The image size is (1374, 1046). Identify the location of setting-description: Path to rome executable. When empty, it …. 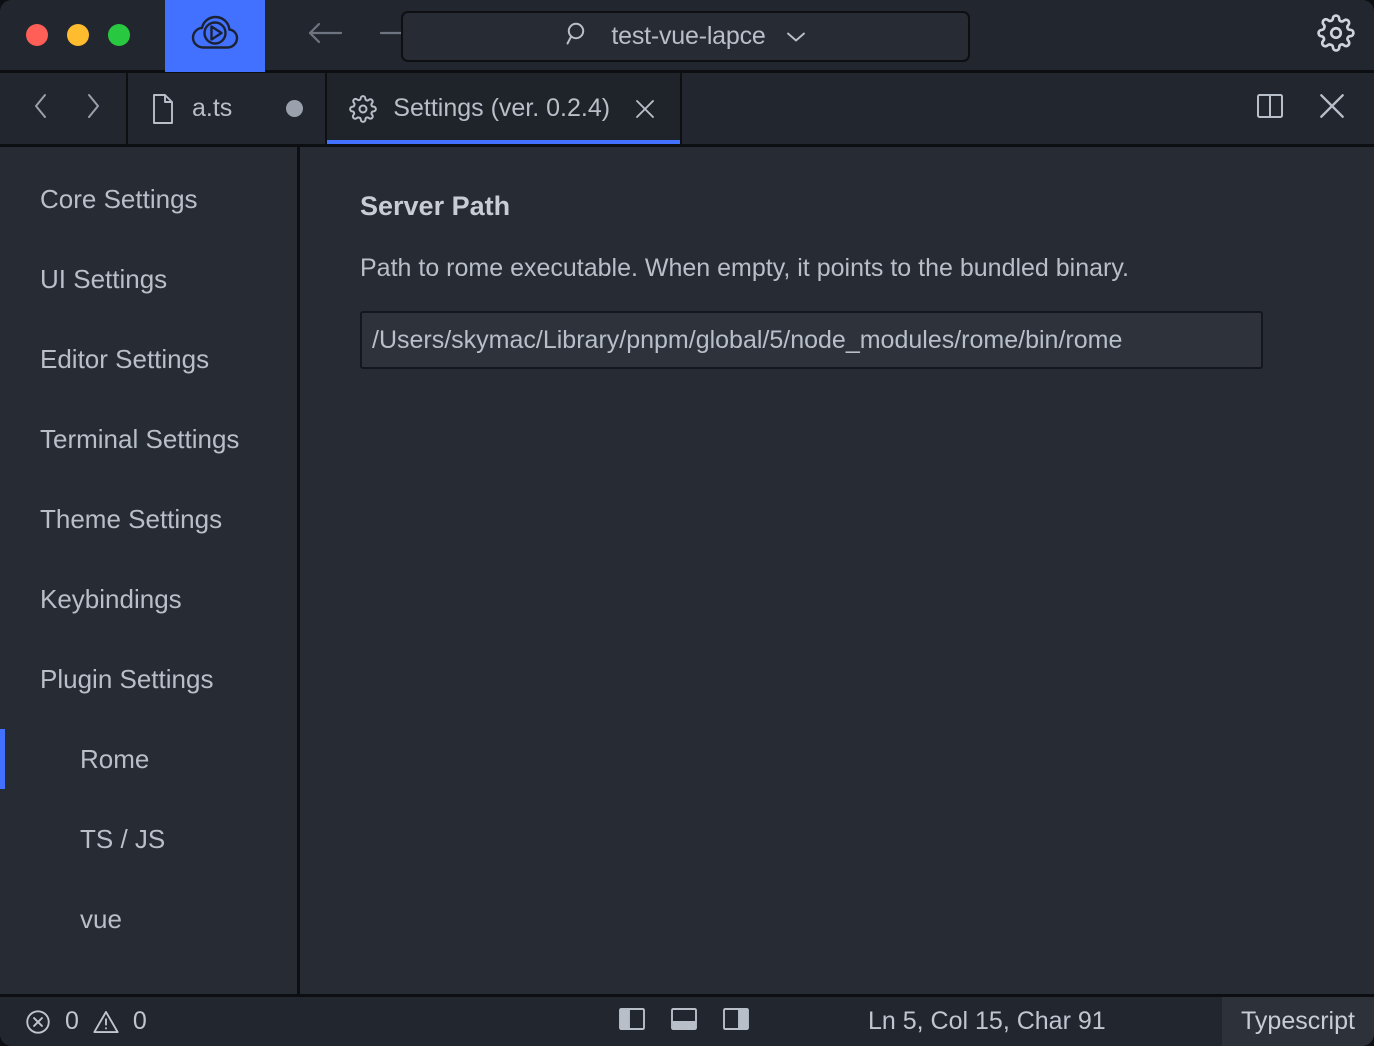
(744, 268).